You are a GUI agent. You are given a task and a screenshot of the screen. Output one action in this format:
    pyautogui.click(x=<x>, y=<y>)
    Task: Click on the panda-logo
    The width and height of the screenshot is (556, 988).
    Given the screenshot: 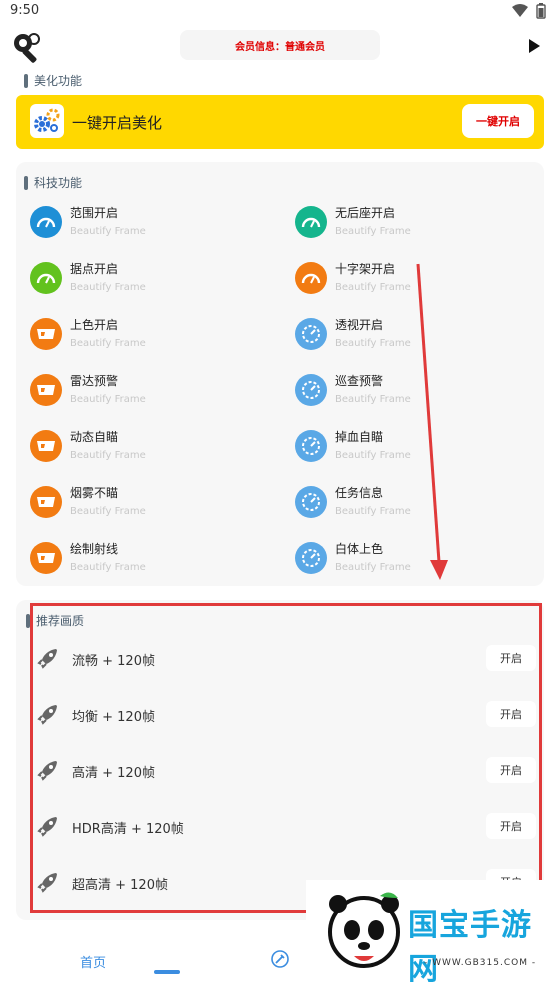 What is the action you would take?
    pyautogui.click(x=364, y=930)
    